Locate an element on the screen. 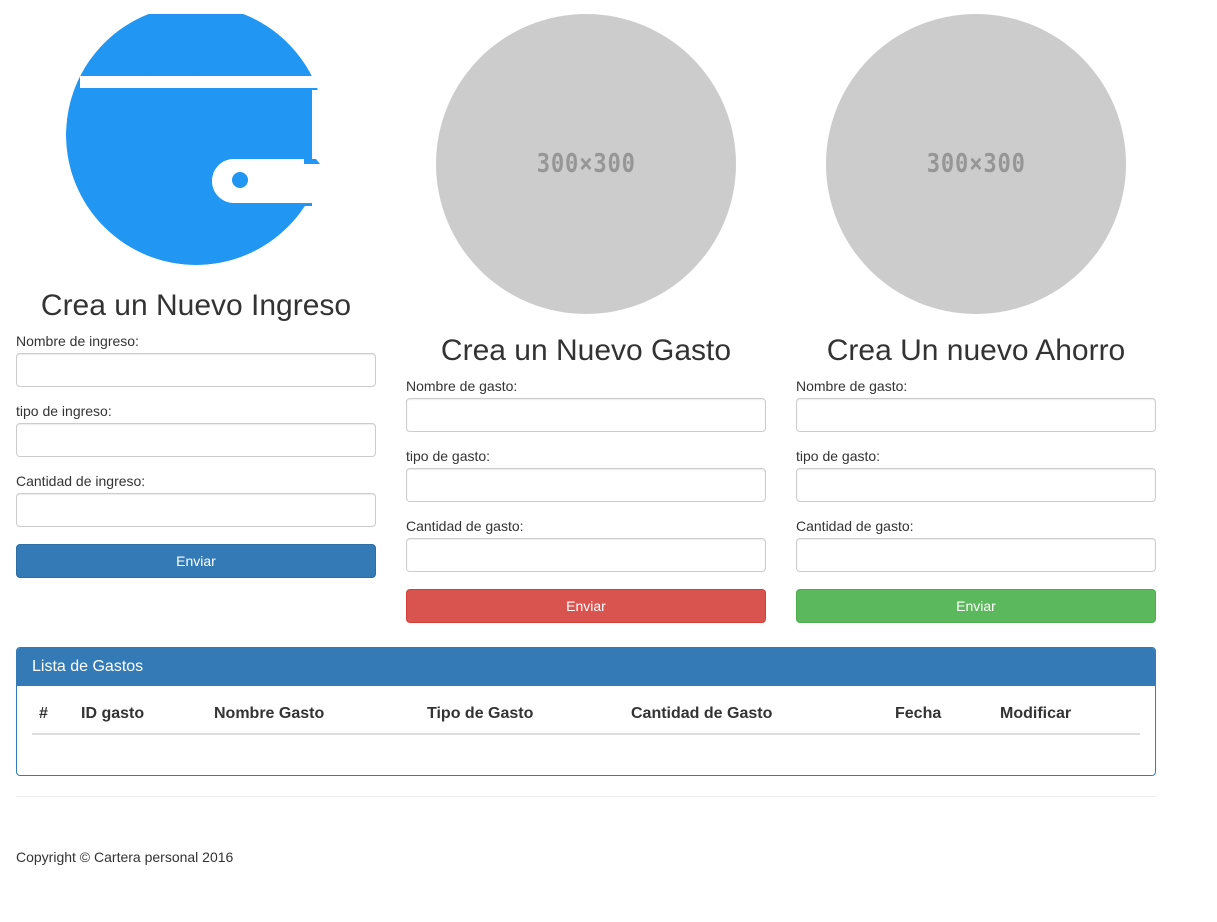 The width and height of the screenshot is (1217, 922). column-header-modify: Modificar is located at coordinates (1036, 713).